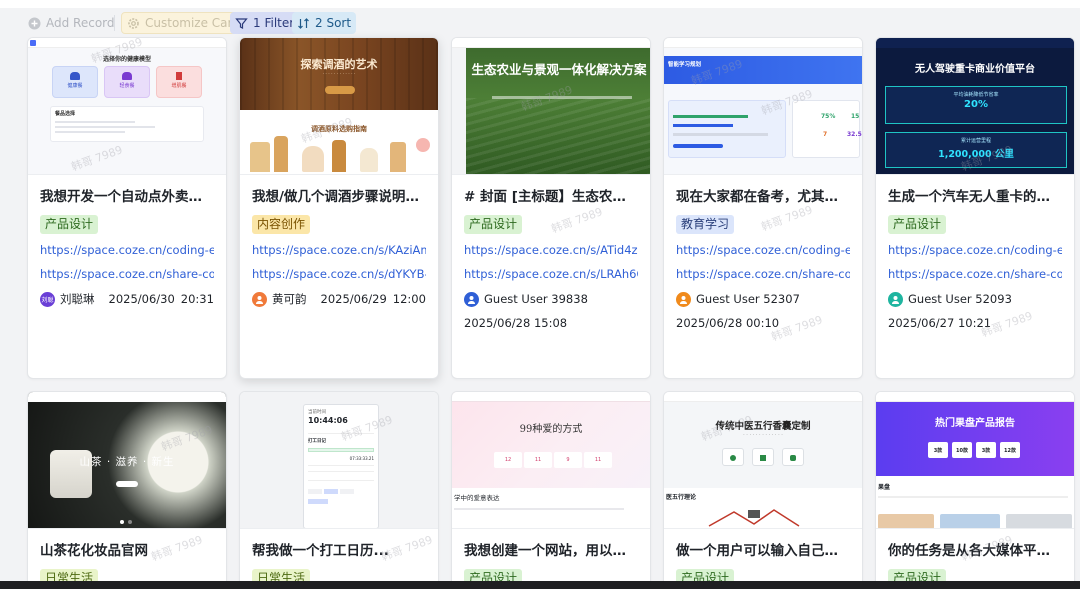 This screenshot has width=1080, height=589. I want to click on preview-text: 10:44:06, so click(328, 420).